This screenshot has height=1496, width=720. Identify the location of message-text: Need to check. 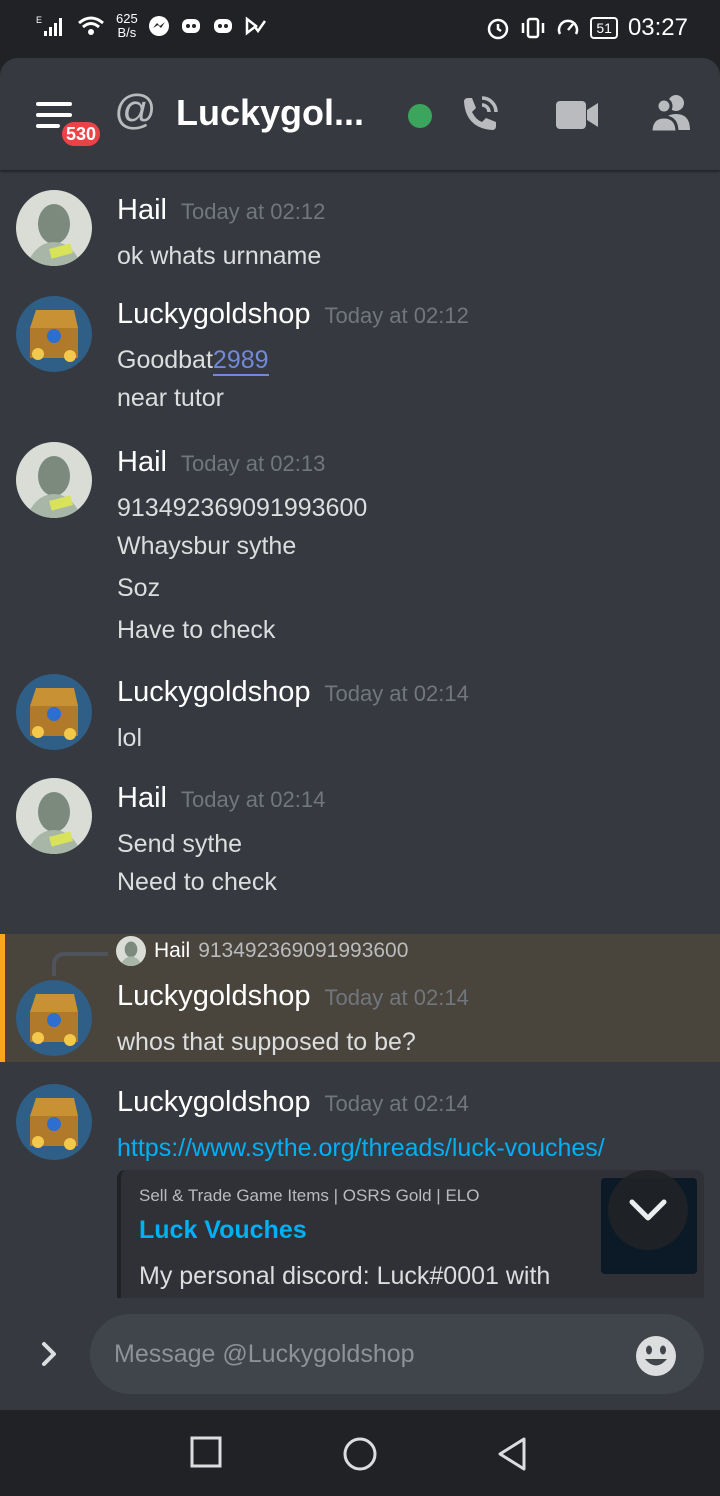
(197, 882).